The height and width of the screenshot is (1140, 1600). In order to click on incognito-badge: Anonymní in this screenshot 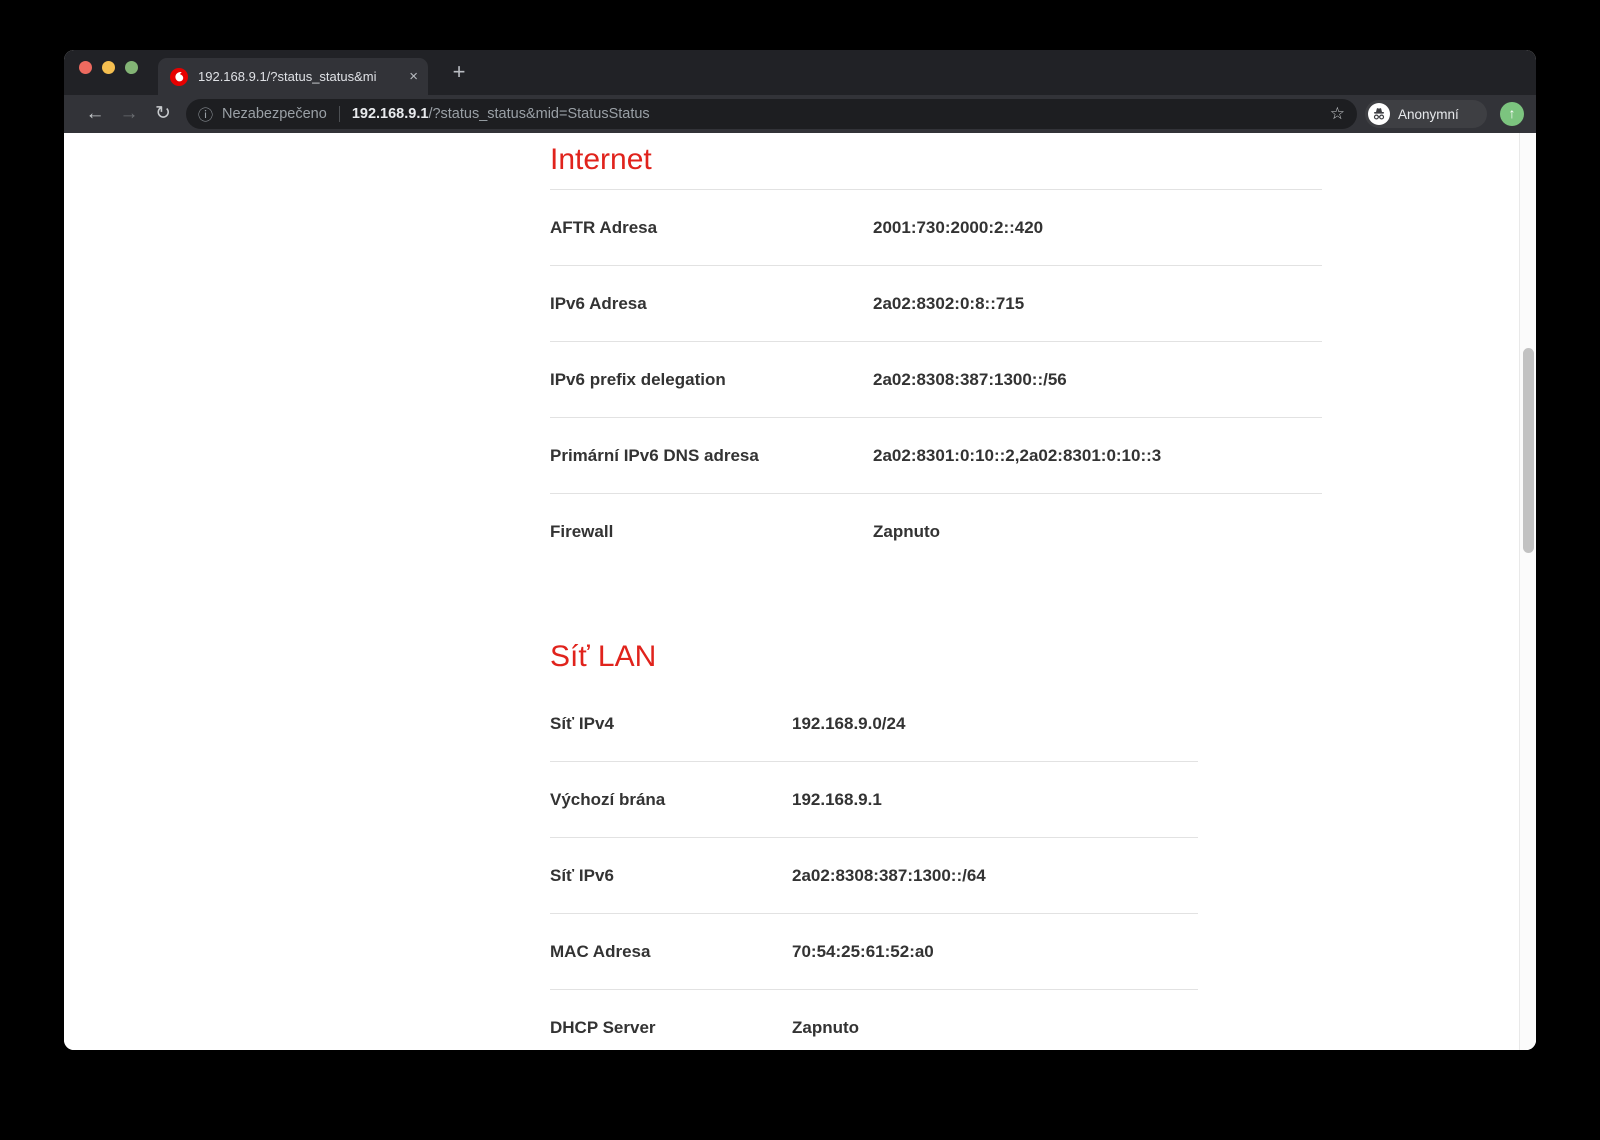, I will do `click(1426, 114)`.